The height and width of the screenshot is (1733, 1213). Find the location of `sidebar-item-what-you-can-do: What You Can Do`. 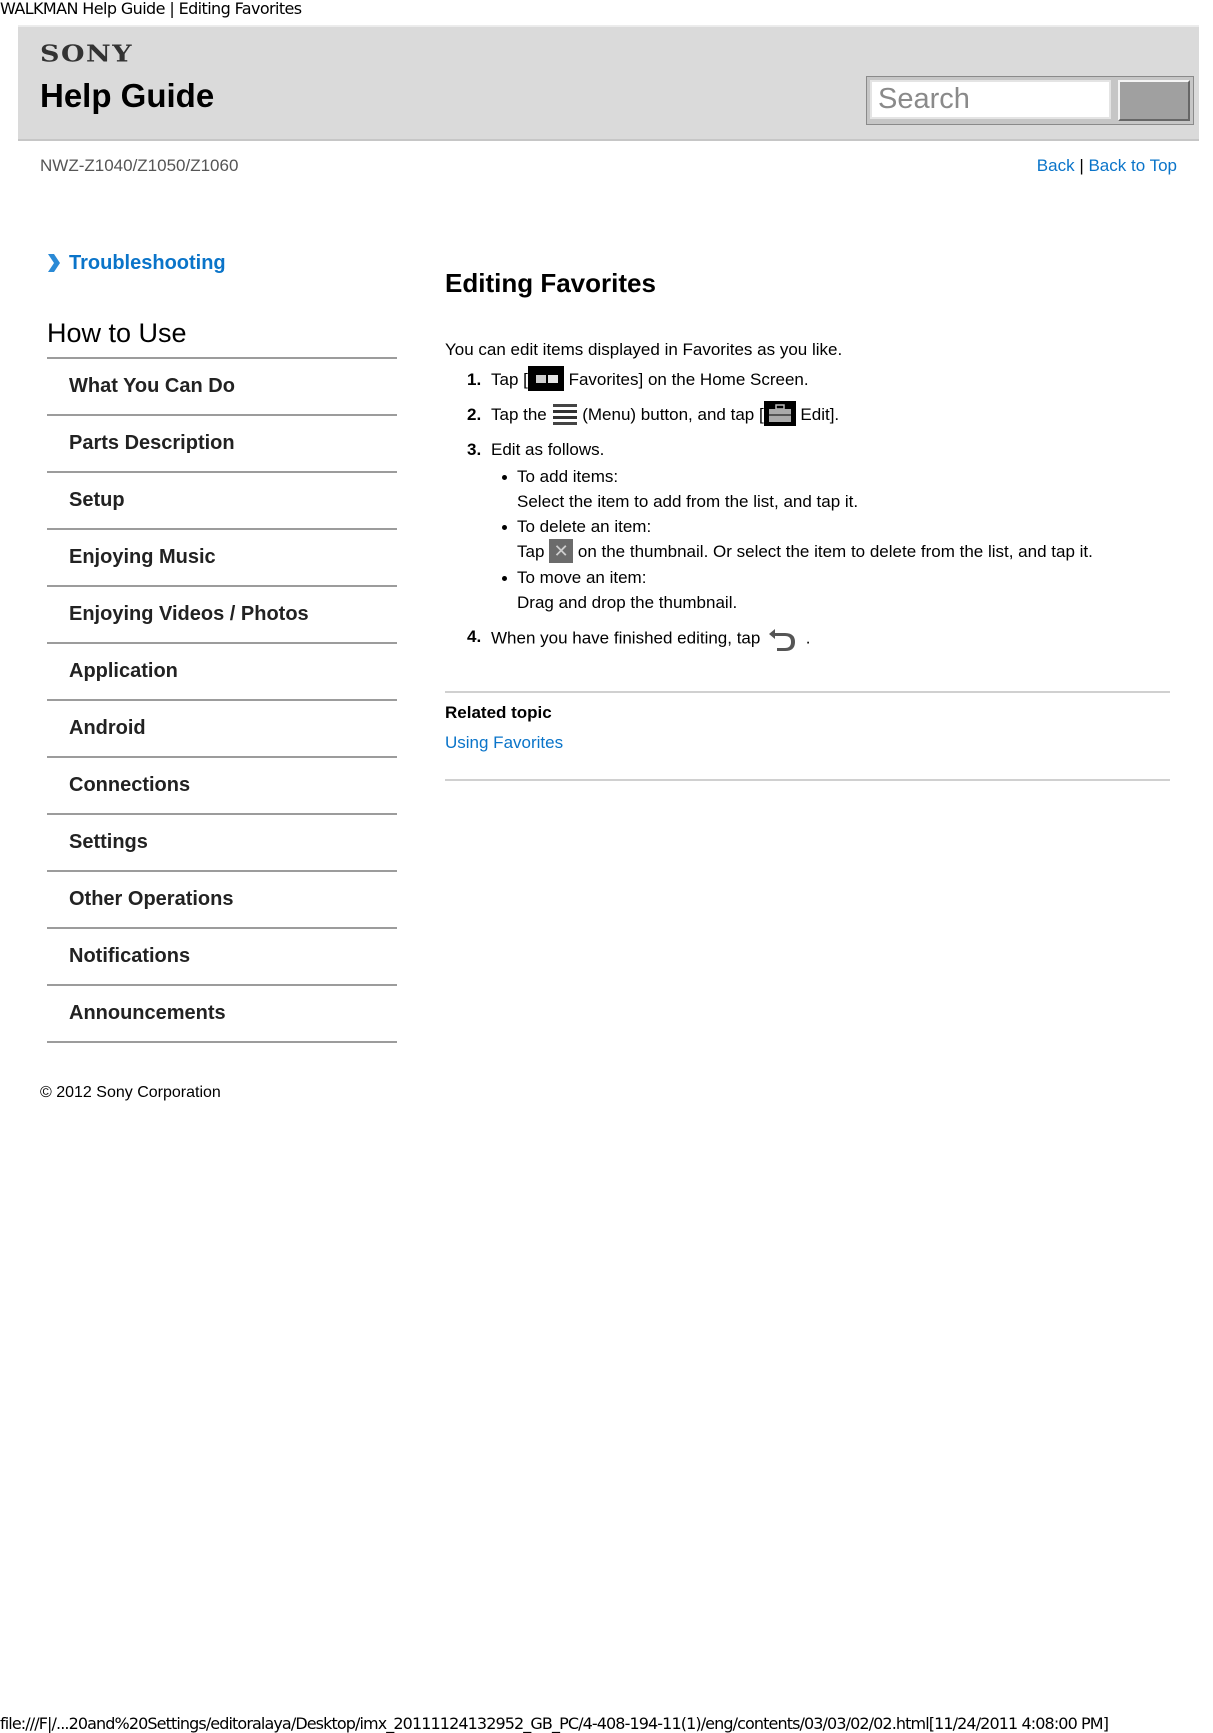

sidebar-item-what-you-can-do: What You Can Do is located at coordinates (222, 387).